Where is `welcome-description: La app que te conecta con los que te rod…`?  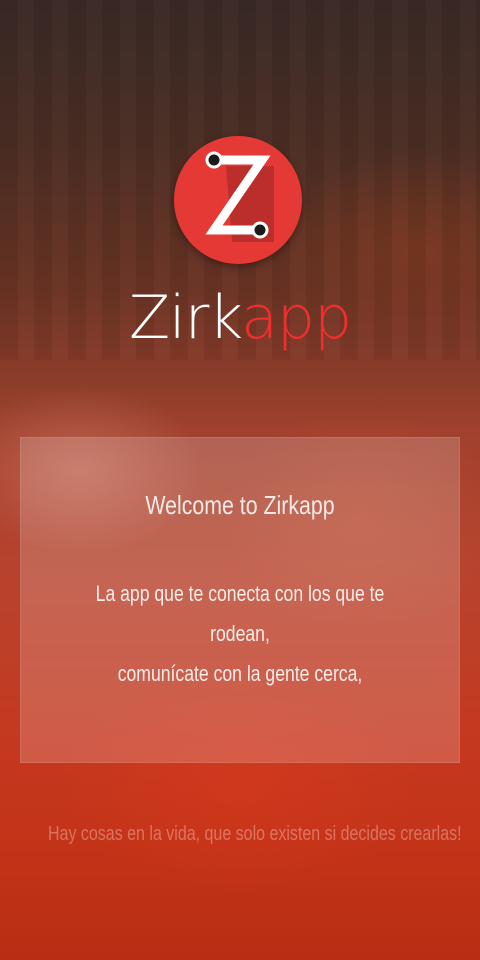
welcome-description: La app que te conecta con los que te rod… is located at coordinates (240, 634).